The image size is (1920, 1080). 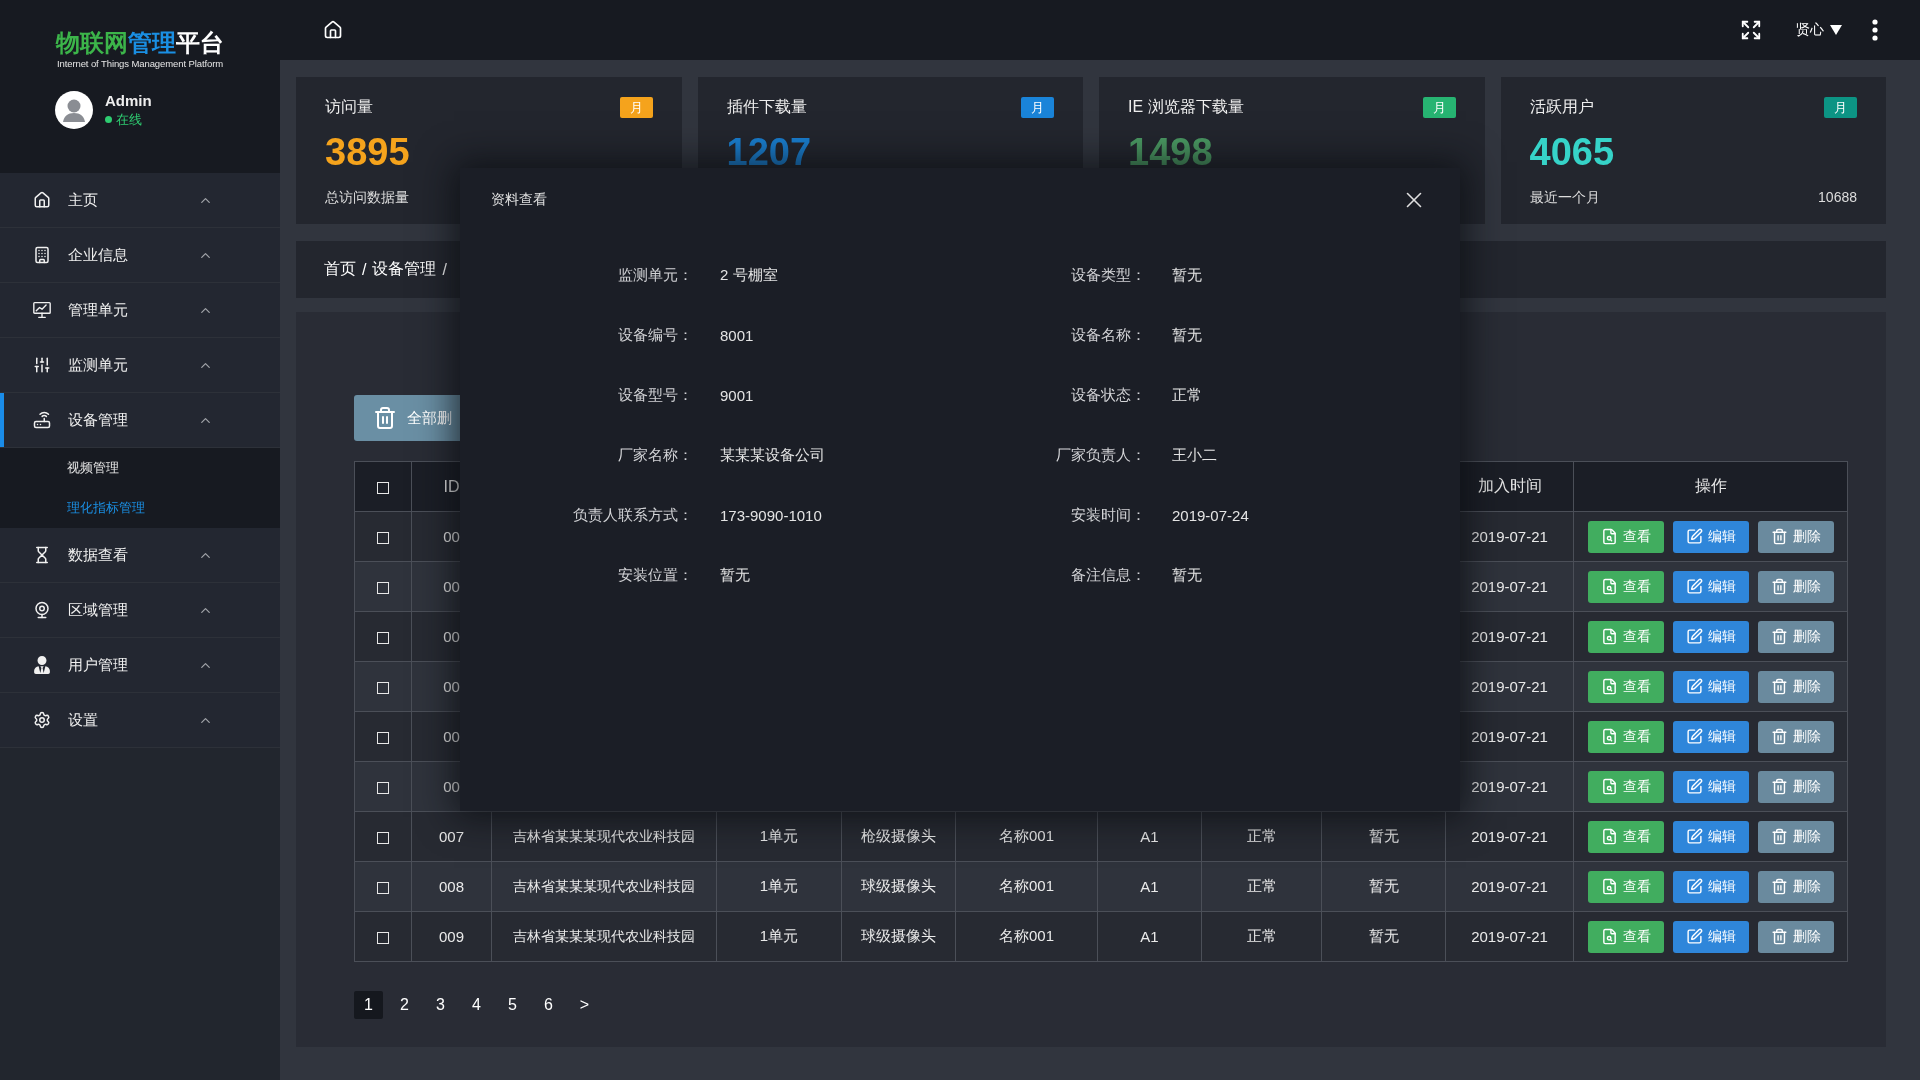 What do you see at coordinates (655, 575) in the screenshot?
I see `field-label: 安装位置：` at bounding box center [655, 575].